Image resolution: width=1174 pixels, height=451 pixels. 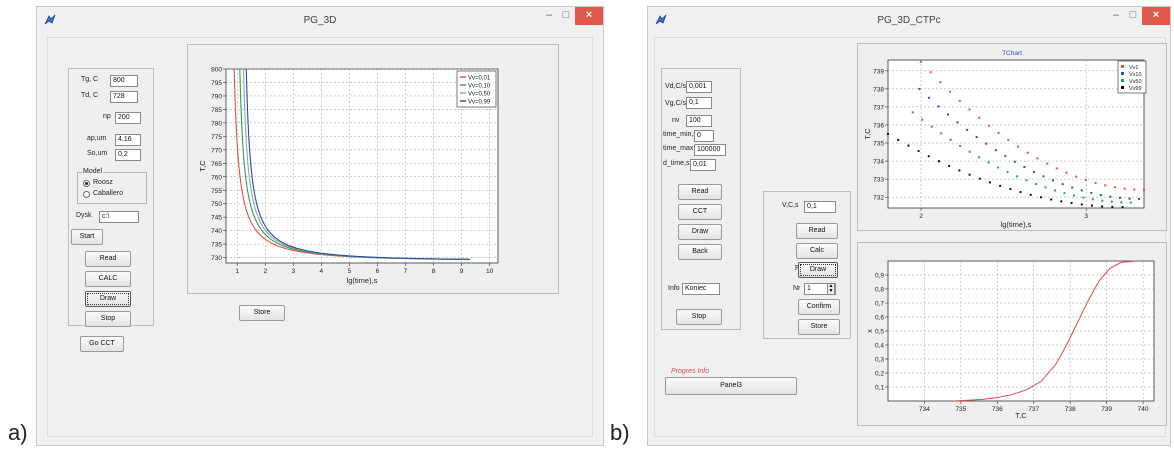 What do you see at coordinates (710, 150) in the screenshot?
I see `time-max-input: 100000` at bounding box center [710, 150].